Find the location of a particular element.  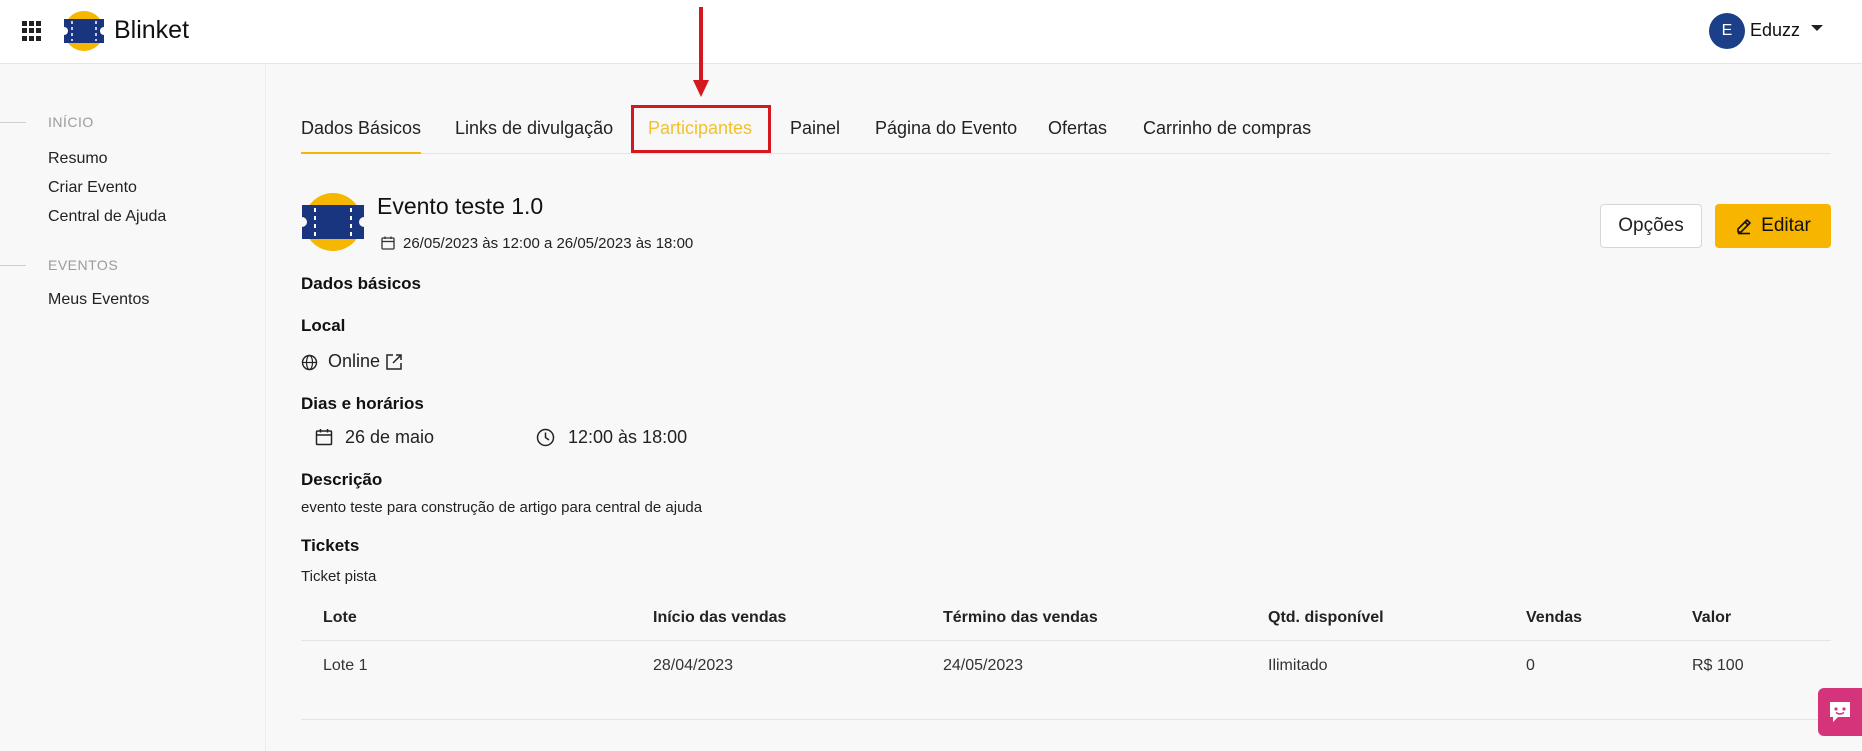

event-day: 26 de maio is located at coordinates (390, 437).